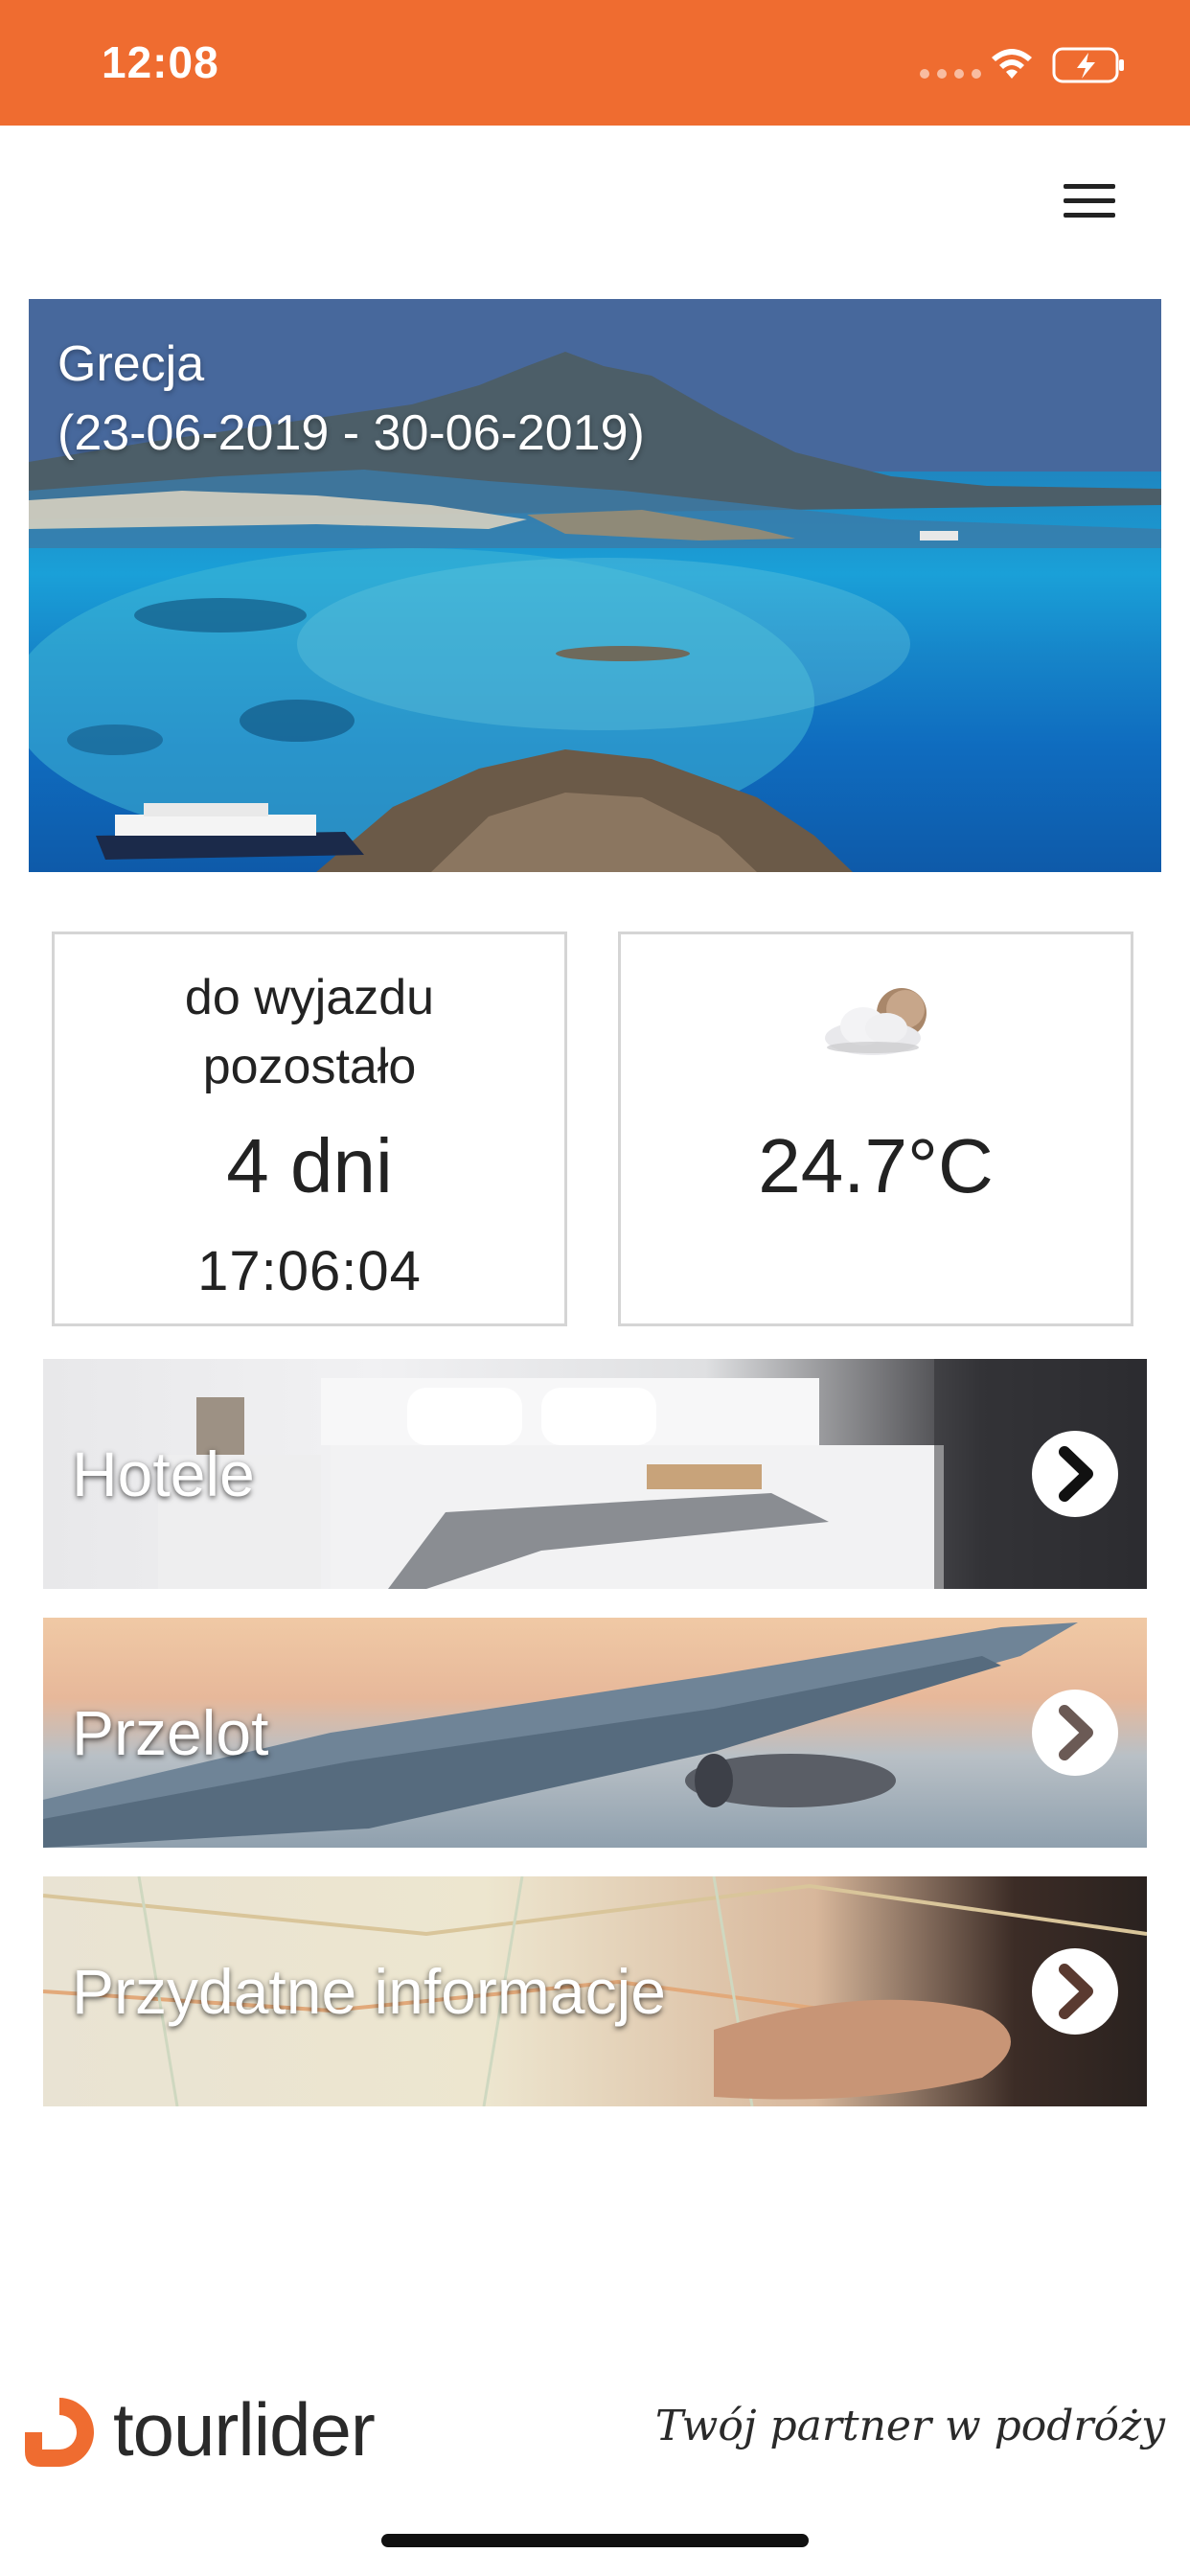 The height and width of the screenshot is (2576, 1190). I want to click on brand-tagline: Twój partner w podróży, so click(910, 2426).